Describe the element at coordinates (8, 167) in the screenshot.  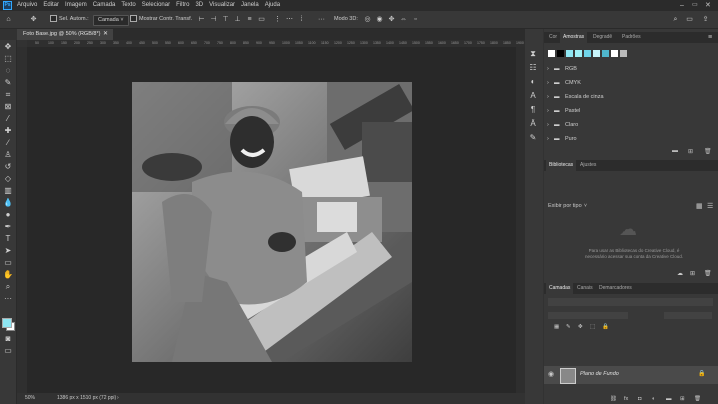
I see `history-brush-tool-icon: ↺` at that location.